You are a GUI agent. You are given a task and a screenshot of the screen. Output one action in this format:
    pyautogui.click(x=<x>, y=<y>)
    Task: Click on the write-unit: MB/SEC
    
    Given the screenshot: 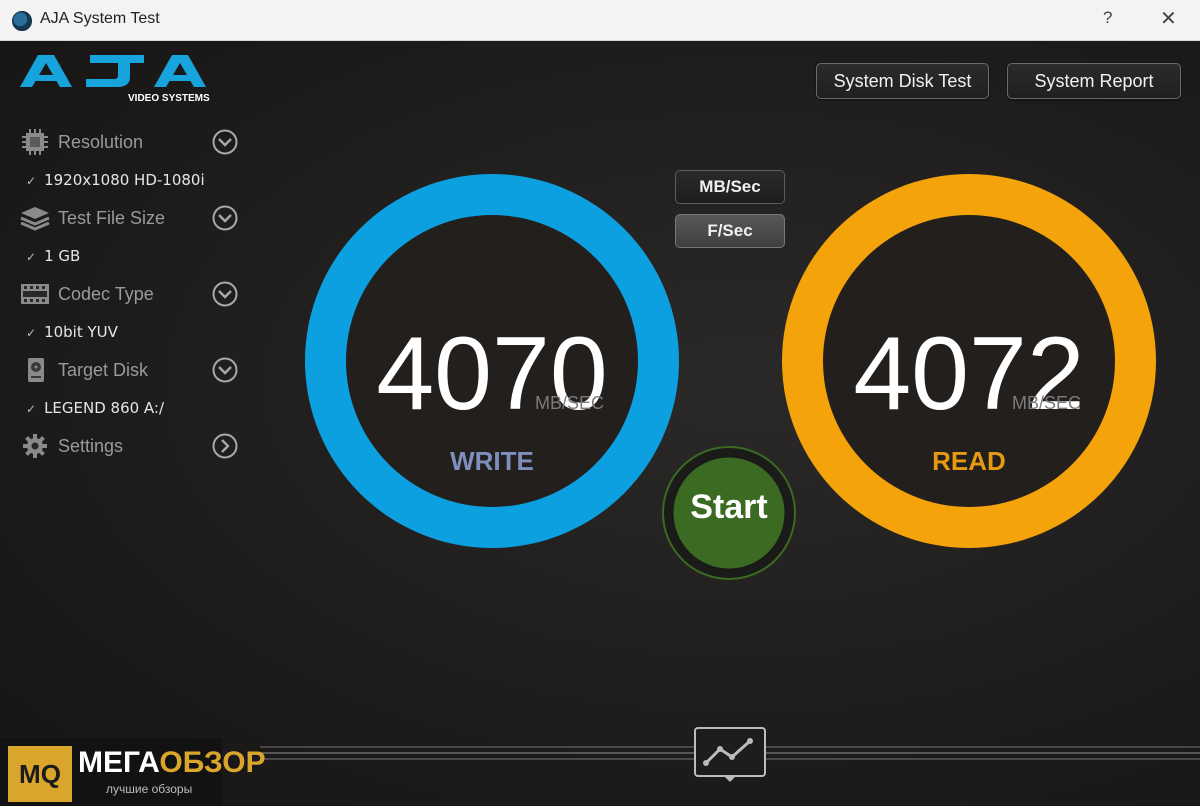 What is the action you would take?
    pyautogui.click(x=570, y=403)
    